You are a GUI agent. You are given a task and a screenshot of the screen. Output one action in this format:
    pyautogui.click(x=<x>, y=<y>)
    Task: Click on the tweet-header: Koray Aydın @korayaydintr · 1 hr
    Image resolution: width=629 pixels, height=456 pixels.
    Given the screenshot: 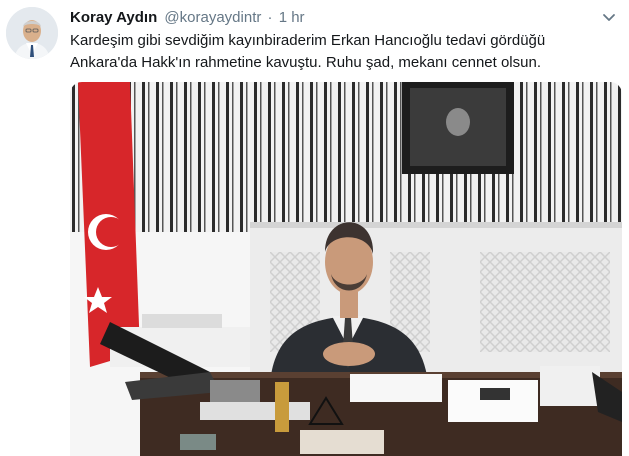 What is the action you would take?
    pyautogui.click(x=187, y=18)
    